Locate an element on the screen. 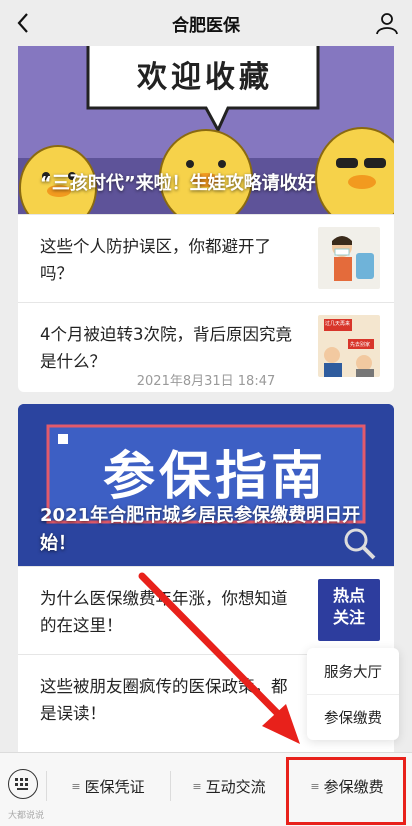 This screenshot has height=826, width=412. list-item-title: 4个月被迫转3次院，背后原因究竟是什么？ is located at coordinates (166, 348).